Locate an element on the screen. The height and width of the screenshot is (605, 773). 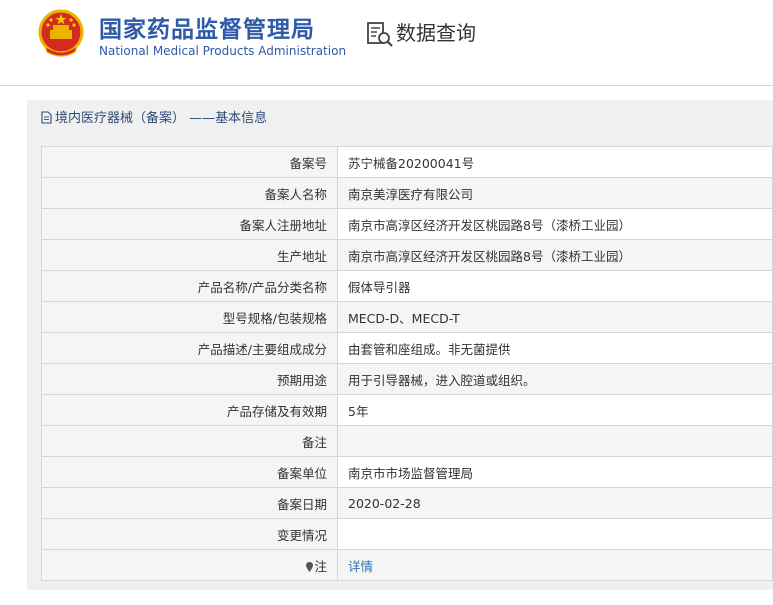
row-value: MECD-D、MECD-T is located at coordinates (555, 317).